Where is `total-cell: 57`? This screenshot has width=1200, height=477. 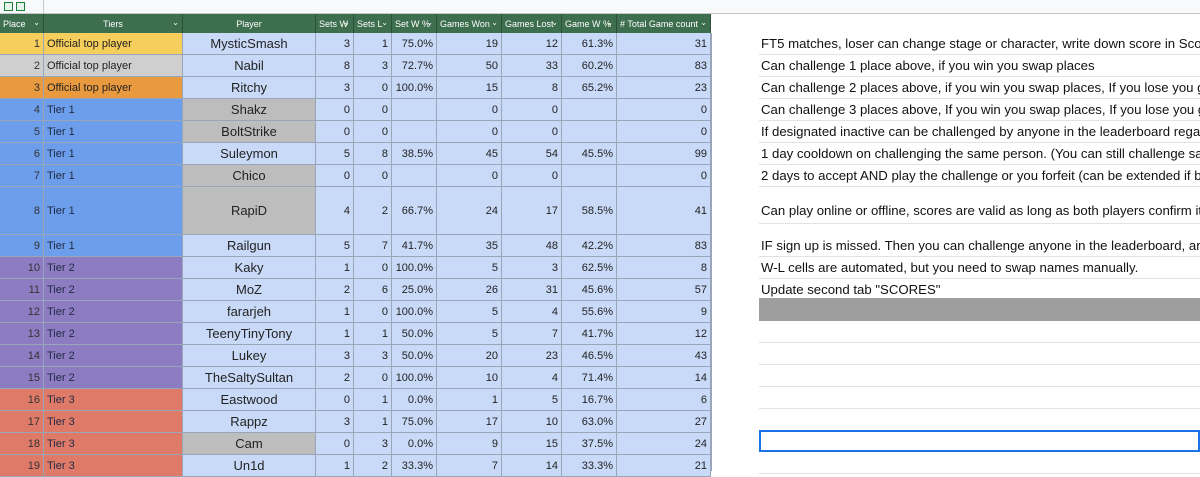
total-cell: 57 is located at coordinates (664, 290).